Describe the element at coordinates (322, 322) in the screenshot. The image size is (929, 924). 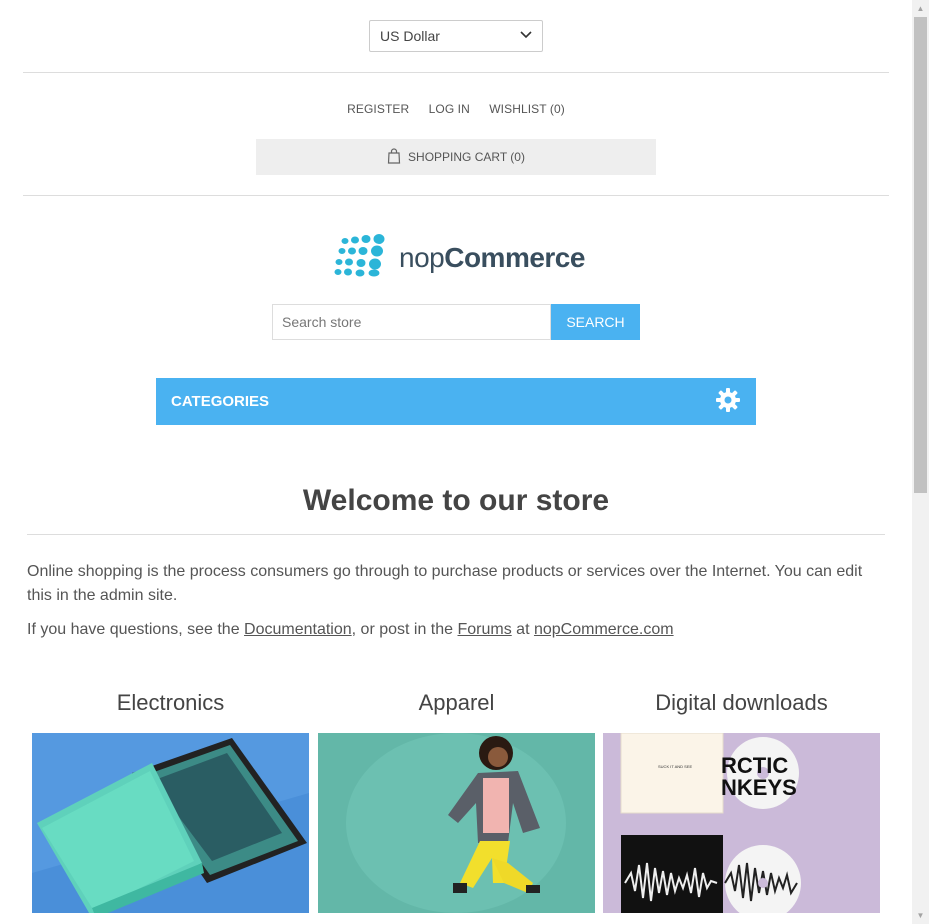
I see `search-placeholder: Search store` at that location.